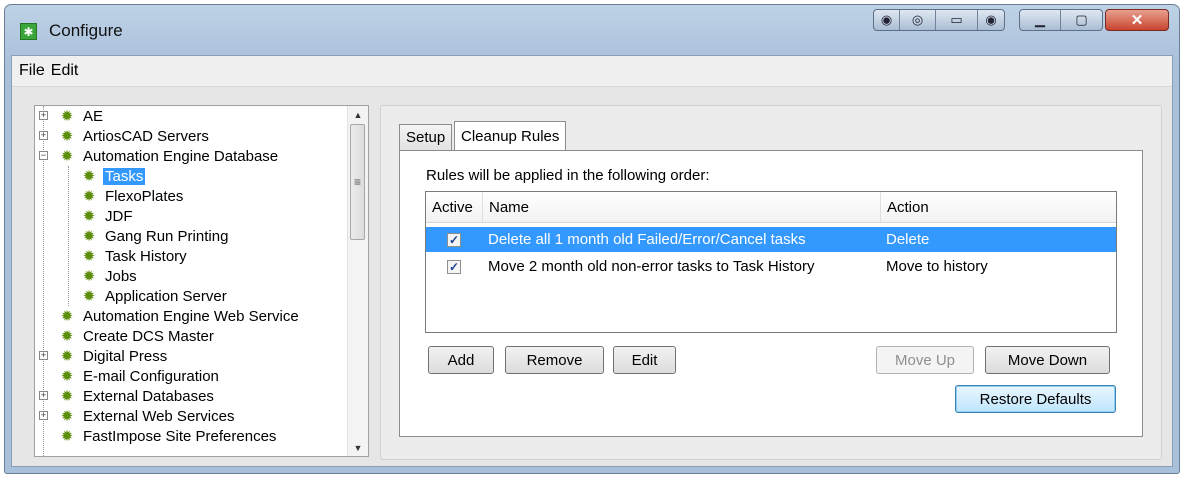 The image size is (1187, 481). What do you see at coordinates (43, 155) in the screenshot?
I see `collapse-icon: −` at bounding box center [43, 155].